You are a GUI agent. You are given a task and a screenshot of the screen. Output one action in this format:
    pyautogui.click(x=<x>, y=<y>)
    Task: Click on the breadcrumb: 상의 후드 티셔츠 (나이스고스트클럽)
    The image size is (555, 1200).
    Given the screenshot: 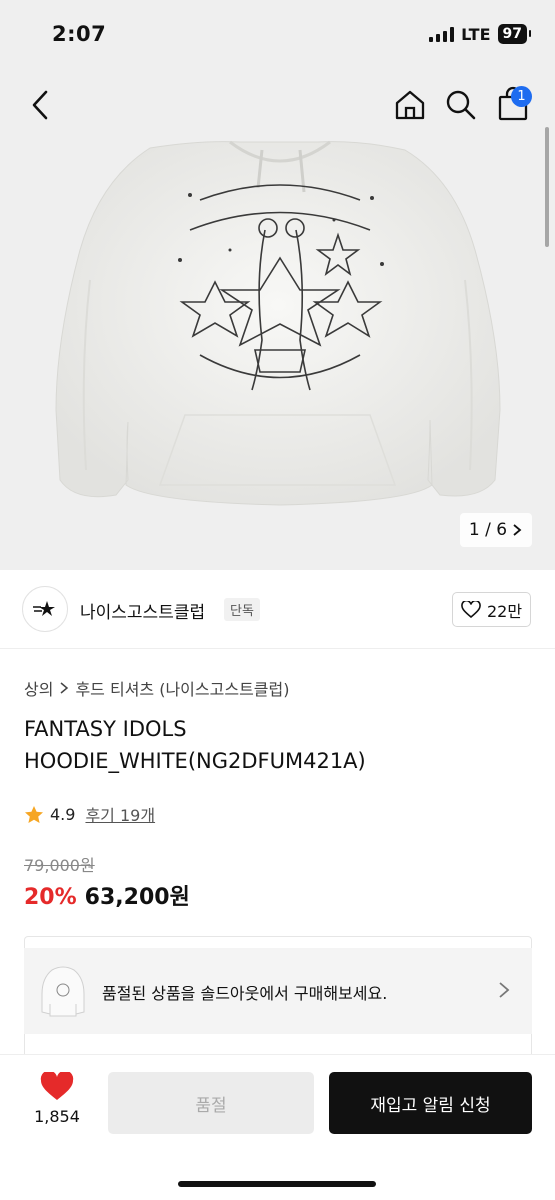 What is the action you would take?
    pyautogui.click(x=156, y=688)
    